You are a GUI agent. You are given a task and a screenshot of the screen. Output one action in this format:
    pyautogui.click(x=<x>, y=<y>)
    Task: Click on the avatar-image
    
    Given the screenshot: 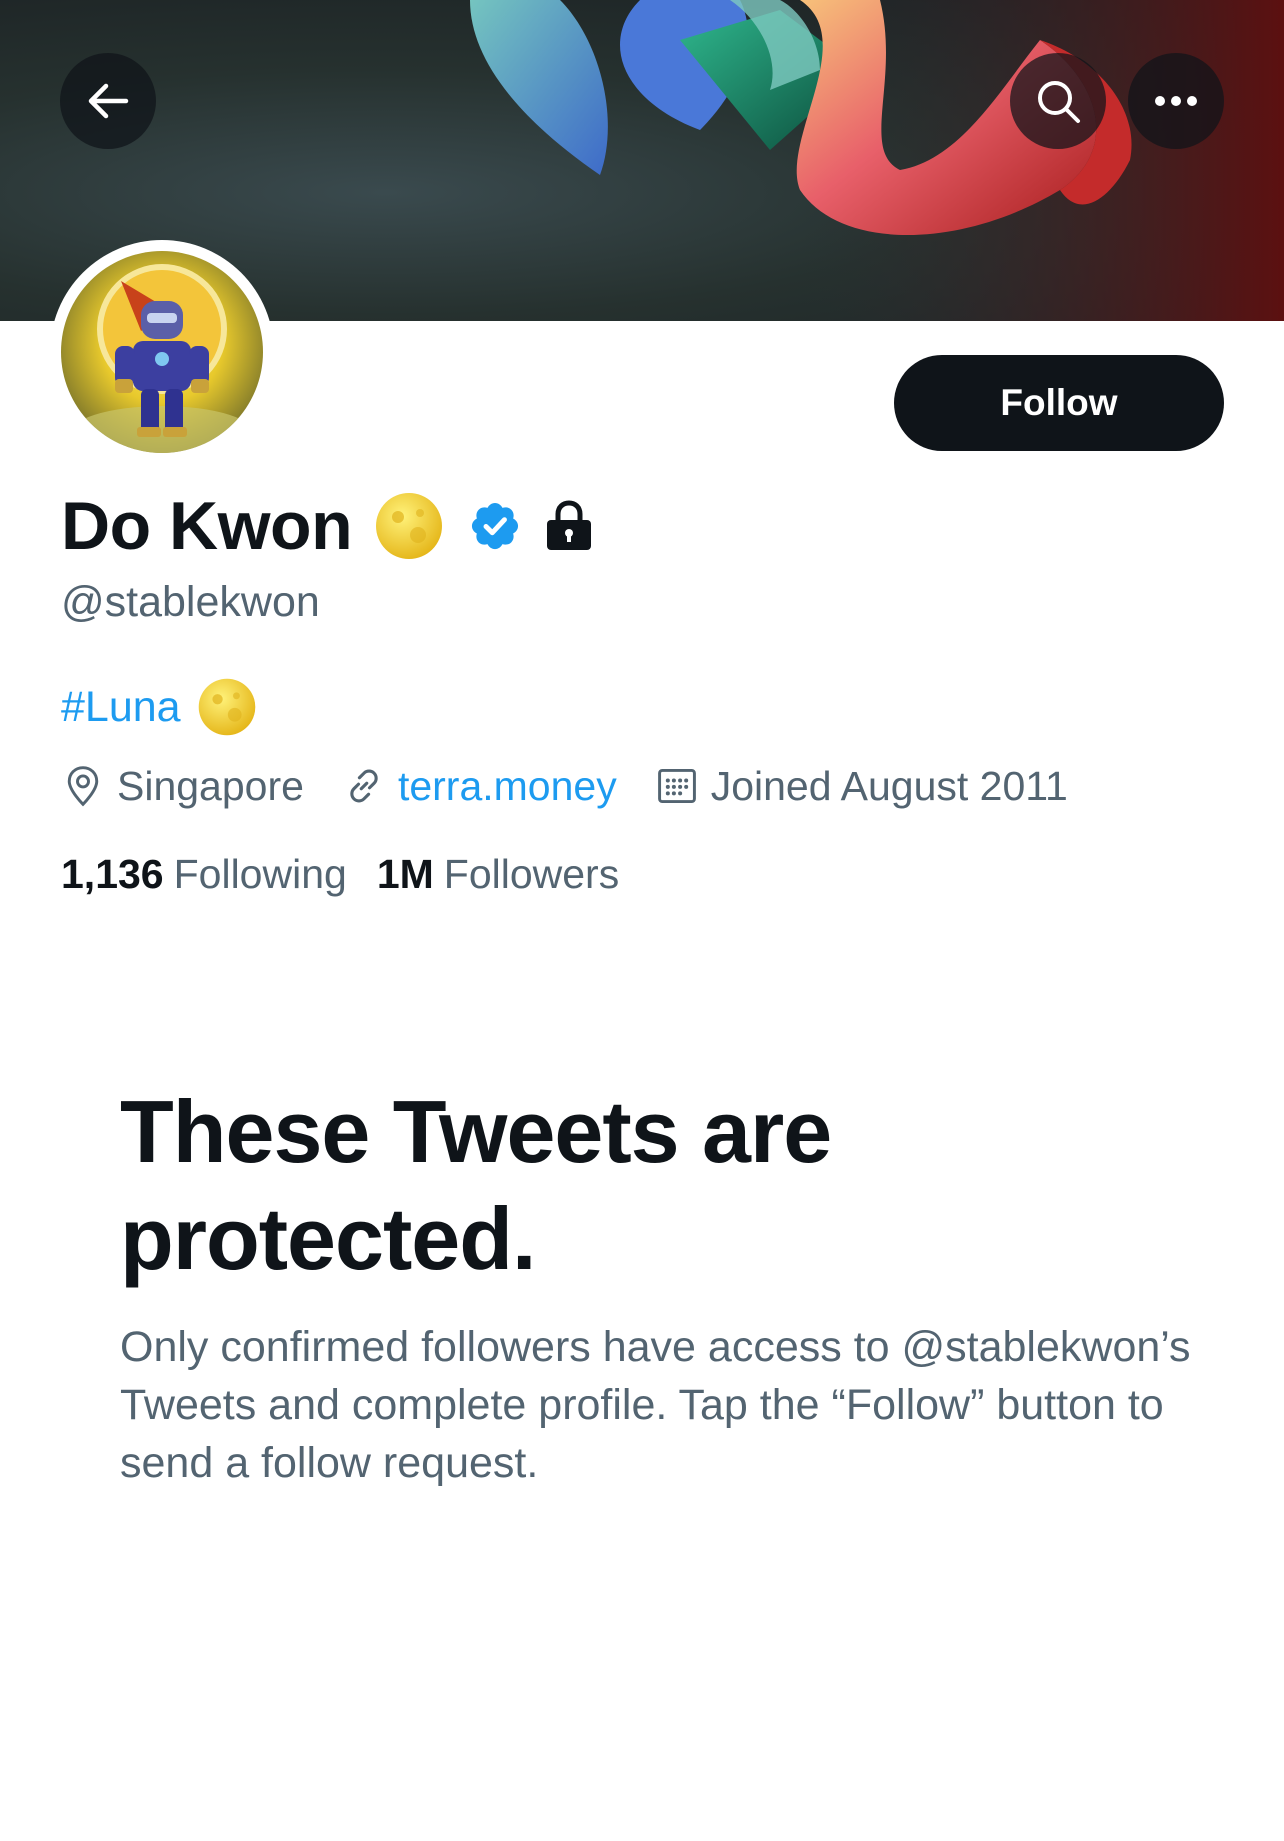 What is the action you would take?
    pyautogui.click(x=162, y=352)
    